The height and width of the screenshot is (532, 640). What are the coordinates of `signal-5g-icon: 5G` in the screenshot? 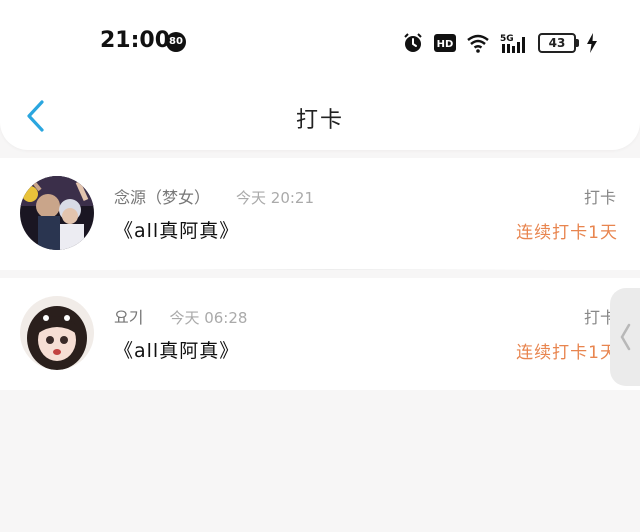 It's located at (514, 43).